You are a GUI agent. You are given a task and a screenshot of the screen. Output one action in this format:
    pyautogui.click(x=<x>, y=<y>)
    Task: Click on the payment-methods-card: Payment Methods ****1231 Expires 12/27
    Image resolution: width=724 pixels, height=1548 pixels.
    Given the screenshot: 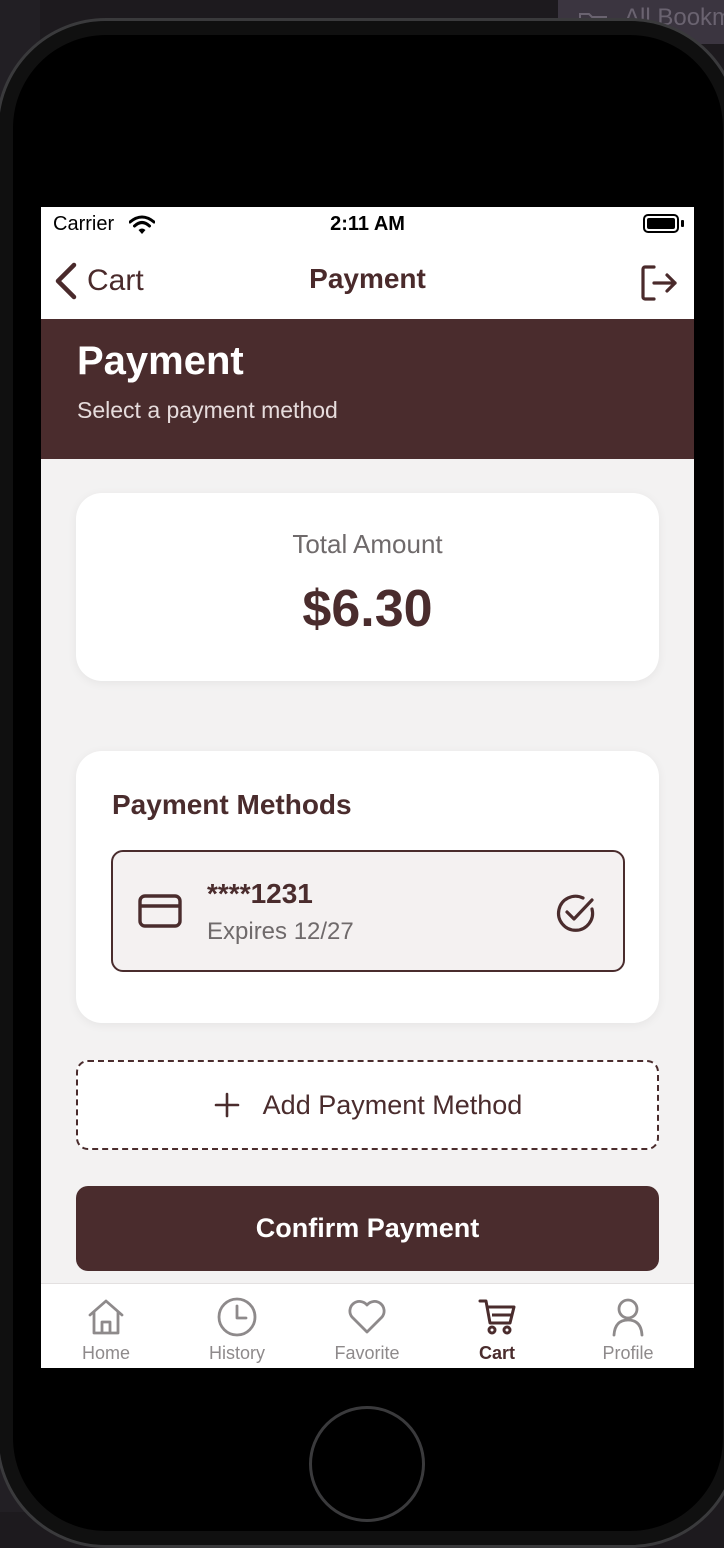 What is the action you would take?
    pyautogui.click(x=367, y=887)
    